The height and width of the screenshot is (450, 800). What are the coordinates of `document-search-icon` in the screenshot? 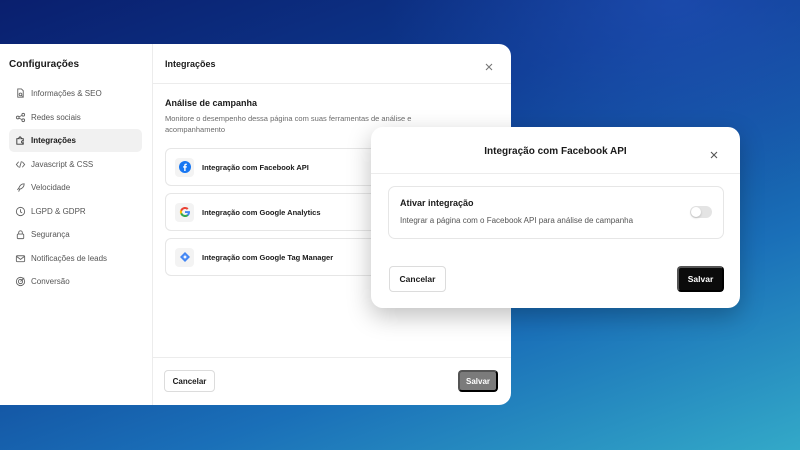 It's located at (20, 93).